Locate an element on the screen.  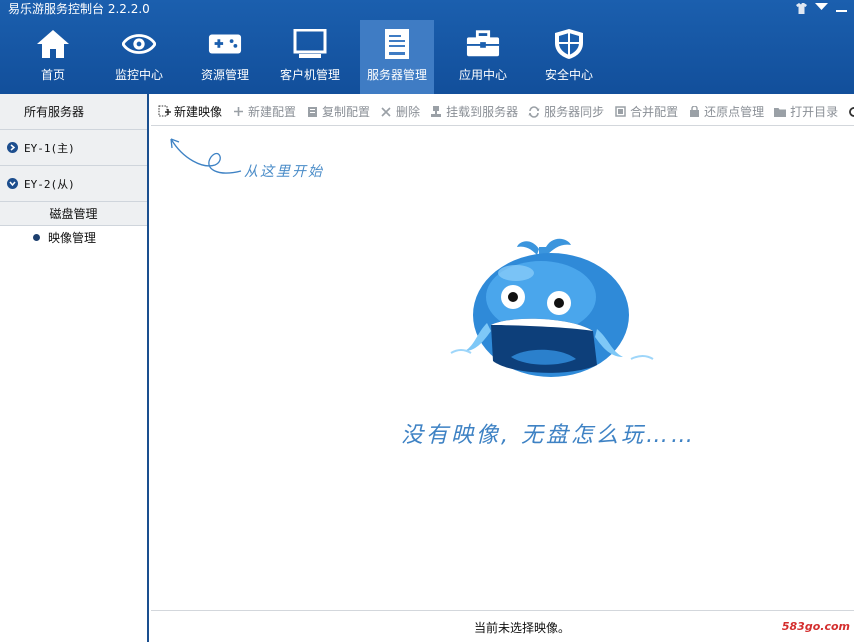
disk-management-header: 磁盘管理 is located at coordinates (73, 214).